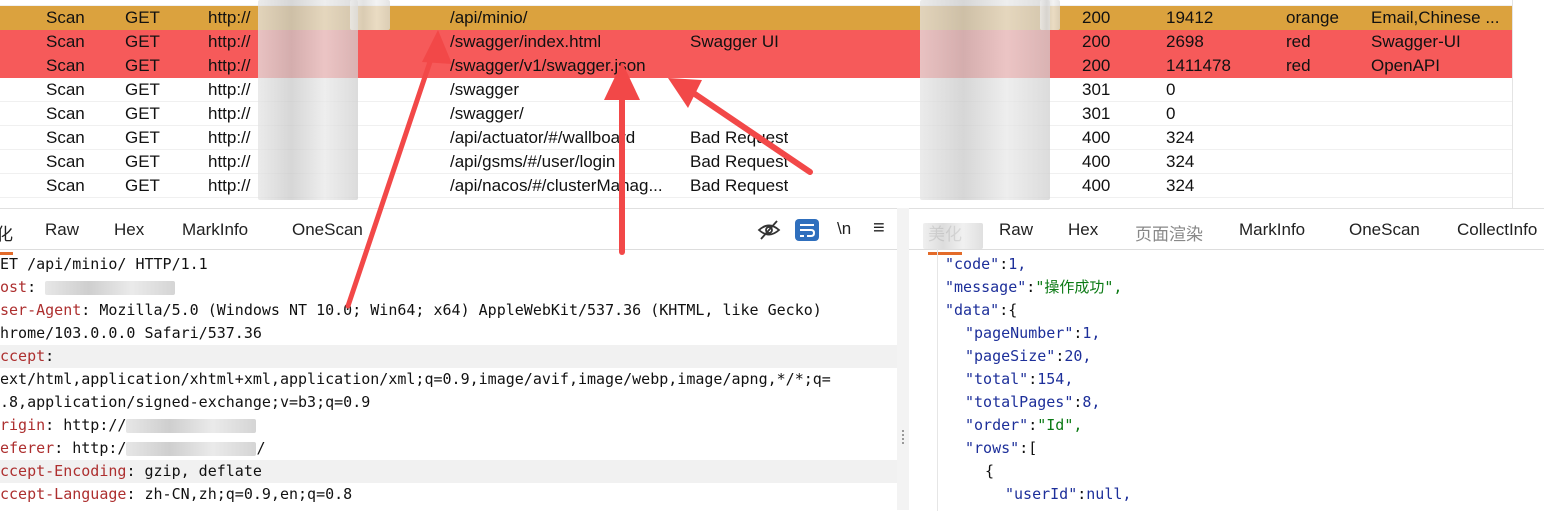  I want to click on cell-color: orange, so click(1312, 17).